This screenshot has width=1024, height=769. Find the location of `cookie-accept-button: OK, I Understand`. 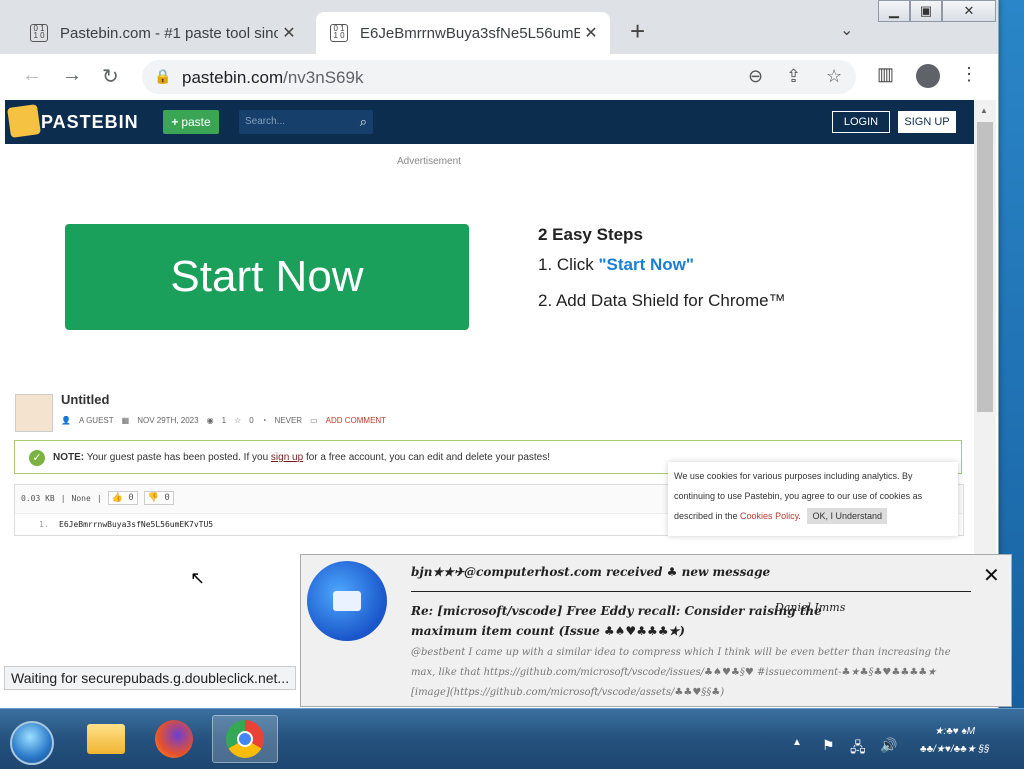

cookie-accept-button: OK, I Understand is located at coordinates (847, 516).